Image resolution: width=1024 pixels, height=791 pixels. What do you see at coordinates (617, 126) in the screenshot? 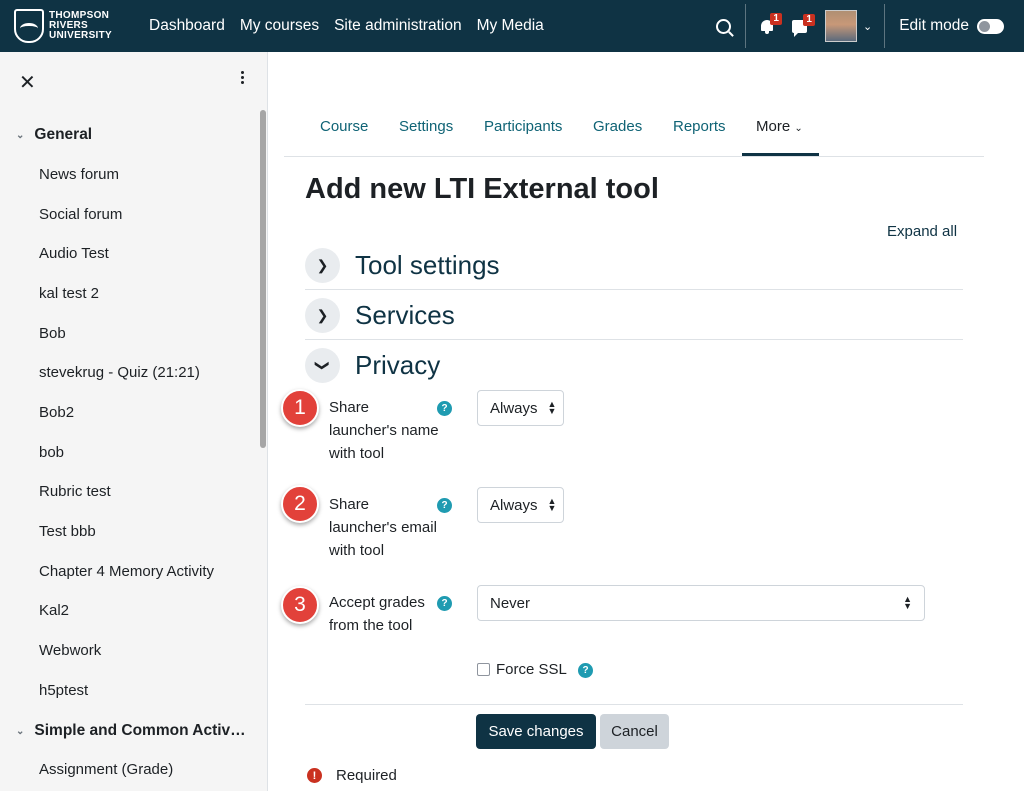
I see `tab-grades: Grades` at bounding box center [617, 126].